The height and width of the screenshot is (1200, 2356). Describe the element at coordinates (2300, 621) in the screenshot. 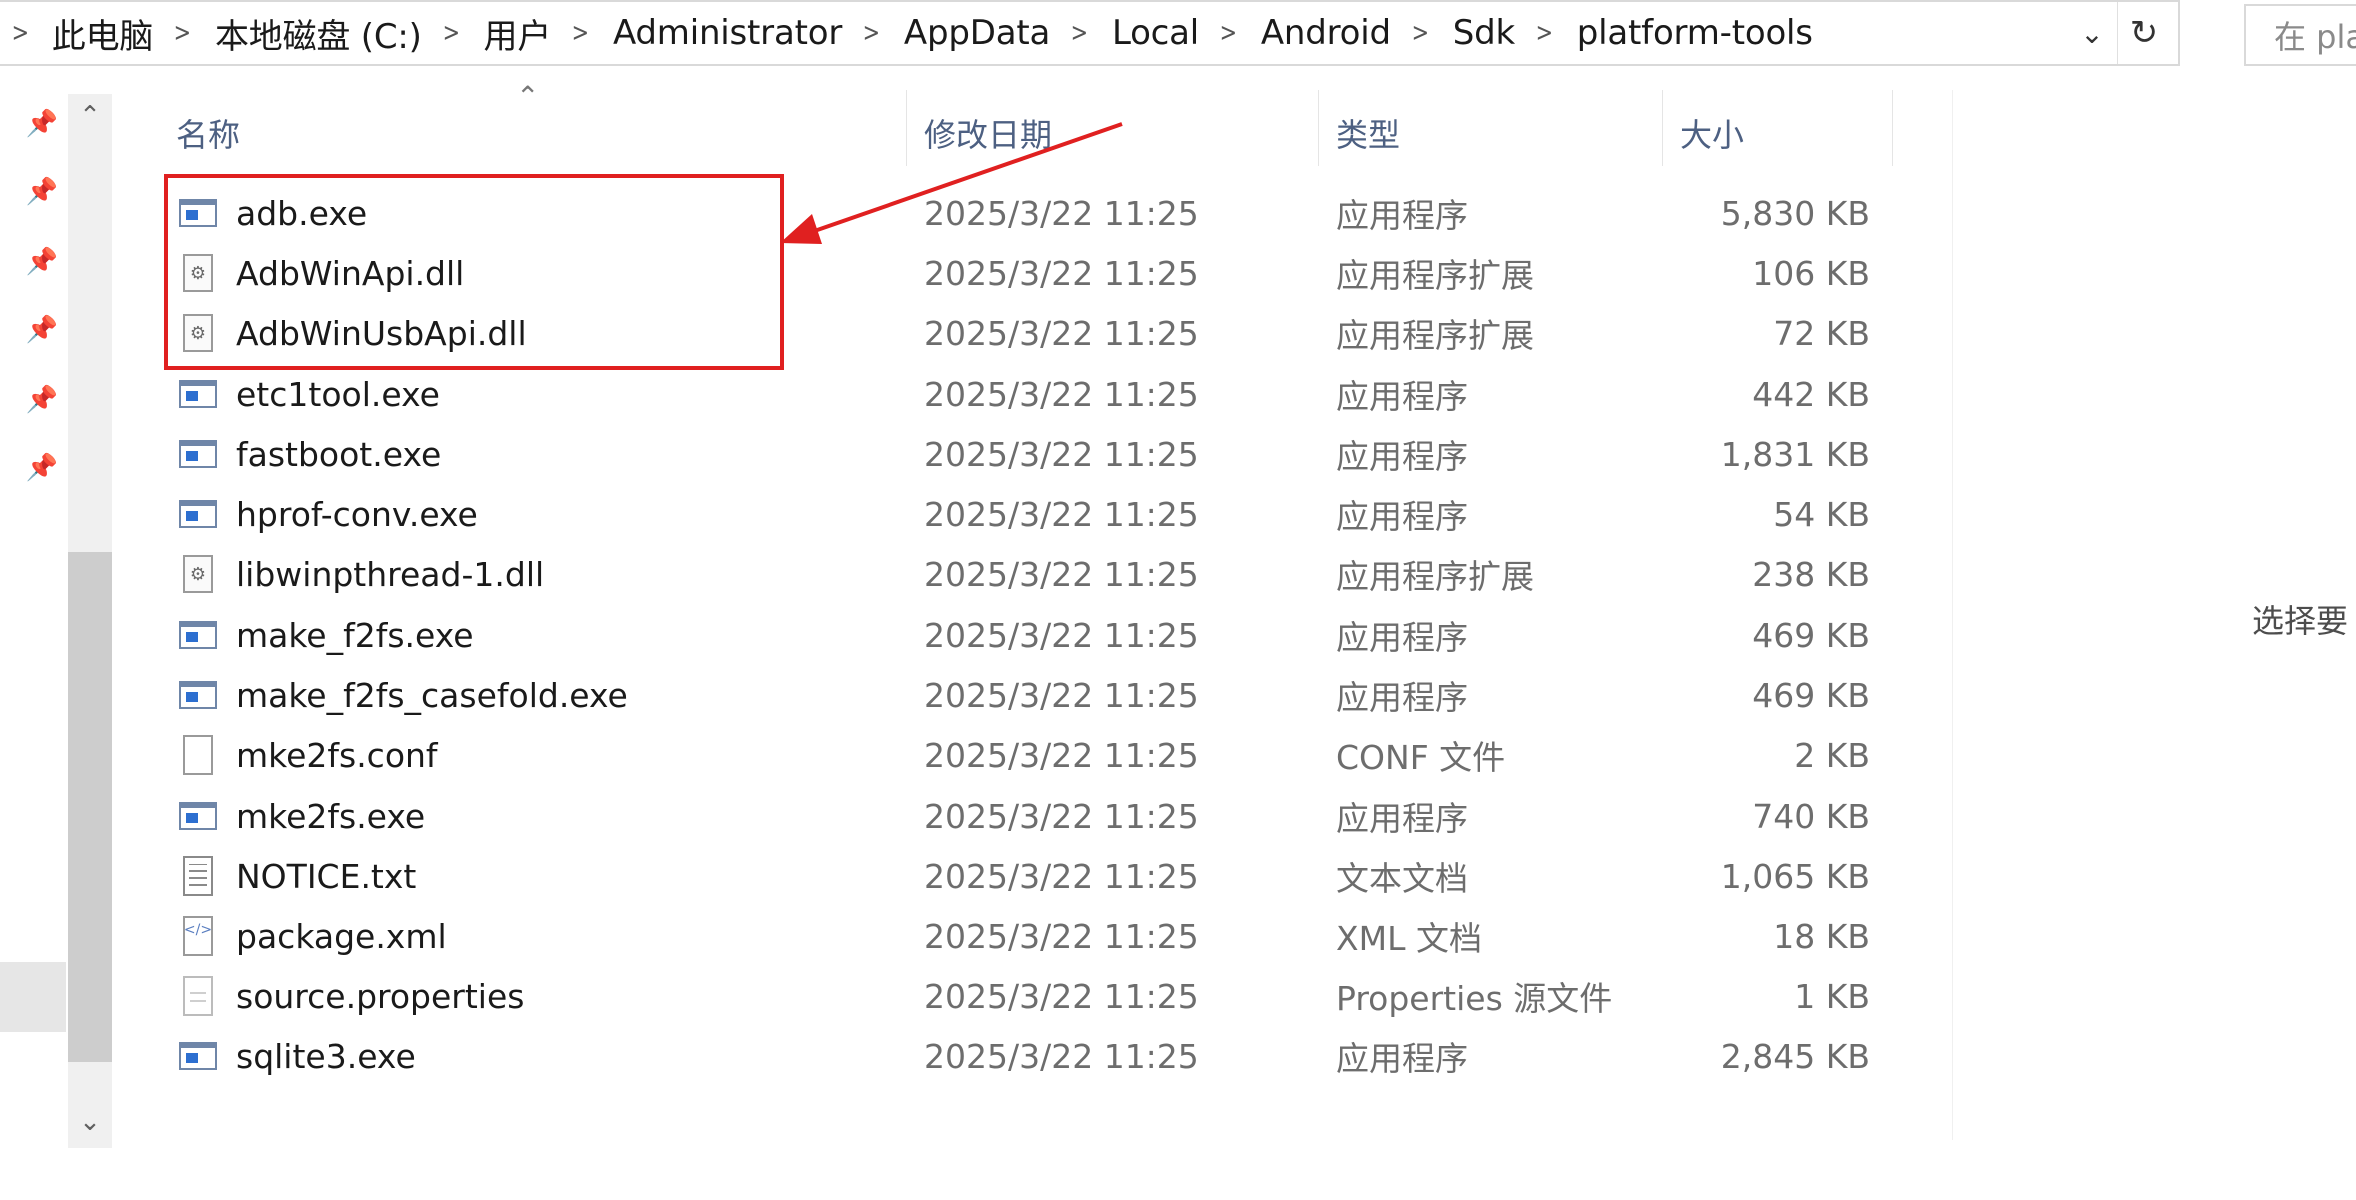

I see `details-pane-hint: 选择要` at that location.